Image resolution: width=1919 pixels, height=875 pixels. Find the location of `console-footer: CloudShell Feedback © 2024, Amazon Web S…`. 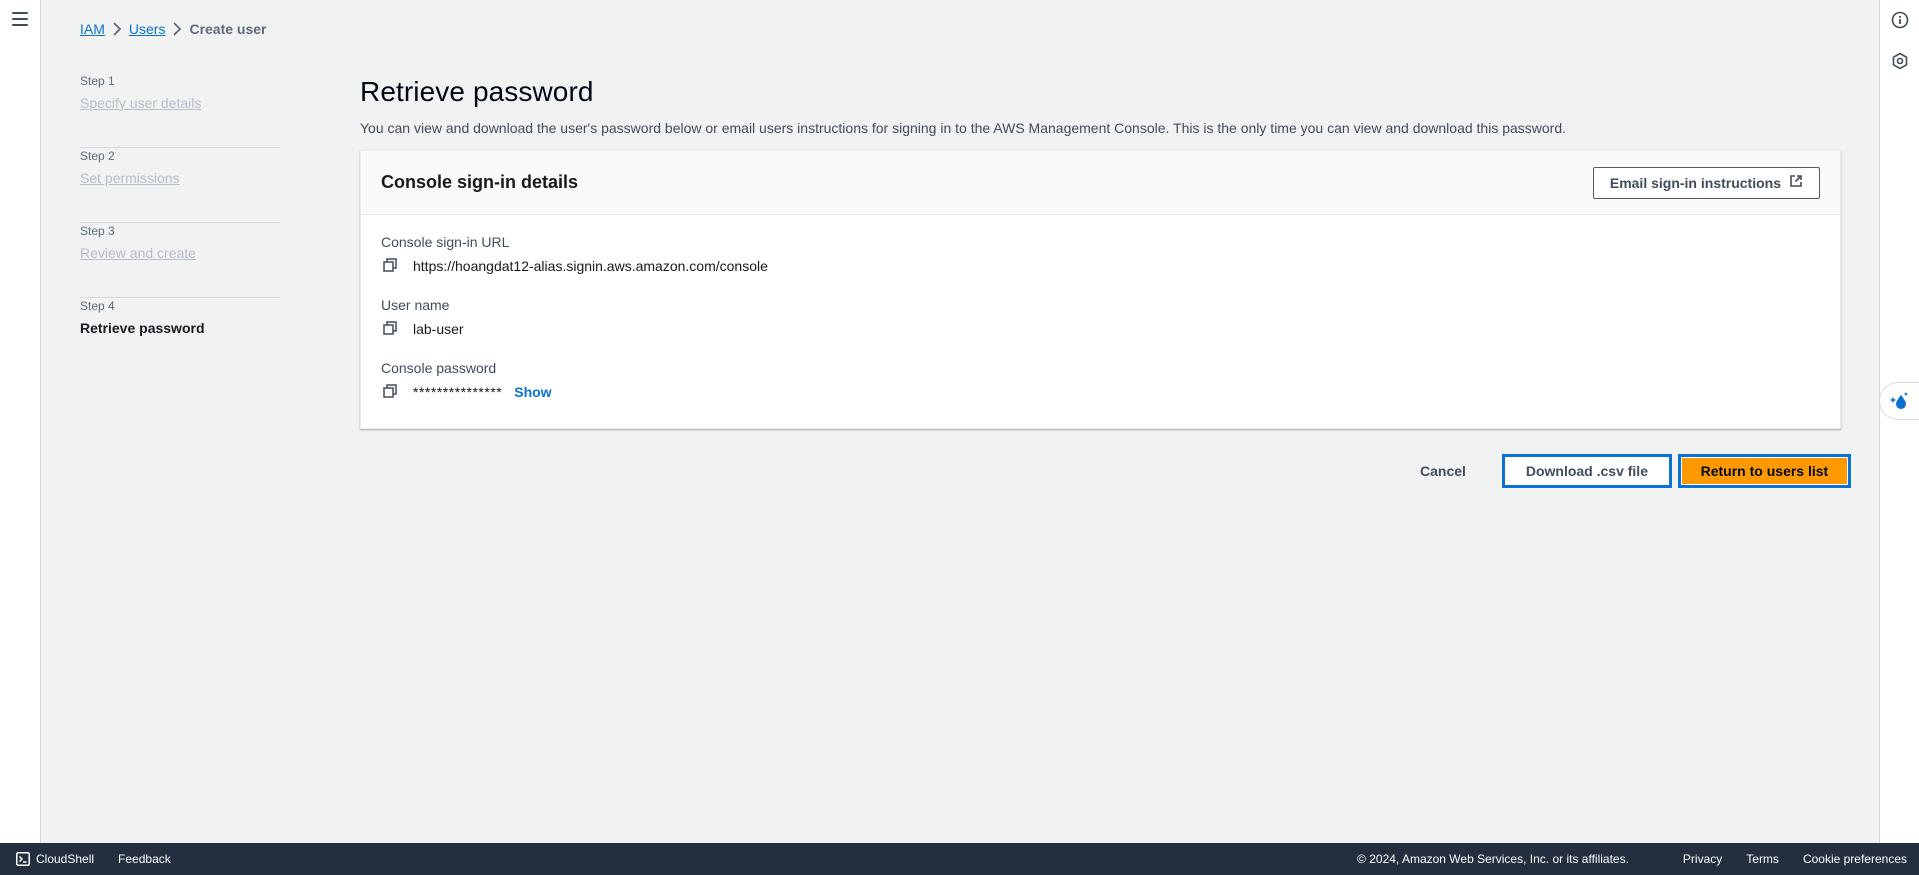

console-footer: CloudShell Feedback © 2024, Amazon Web S… is located at coordinates (959, 859).